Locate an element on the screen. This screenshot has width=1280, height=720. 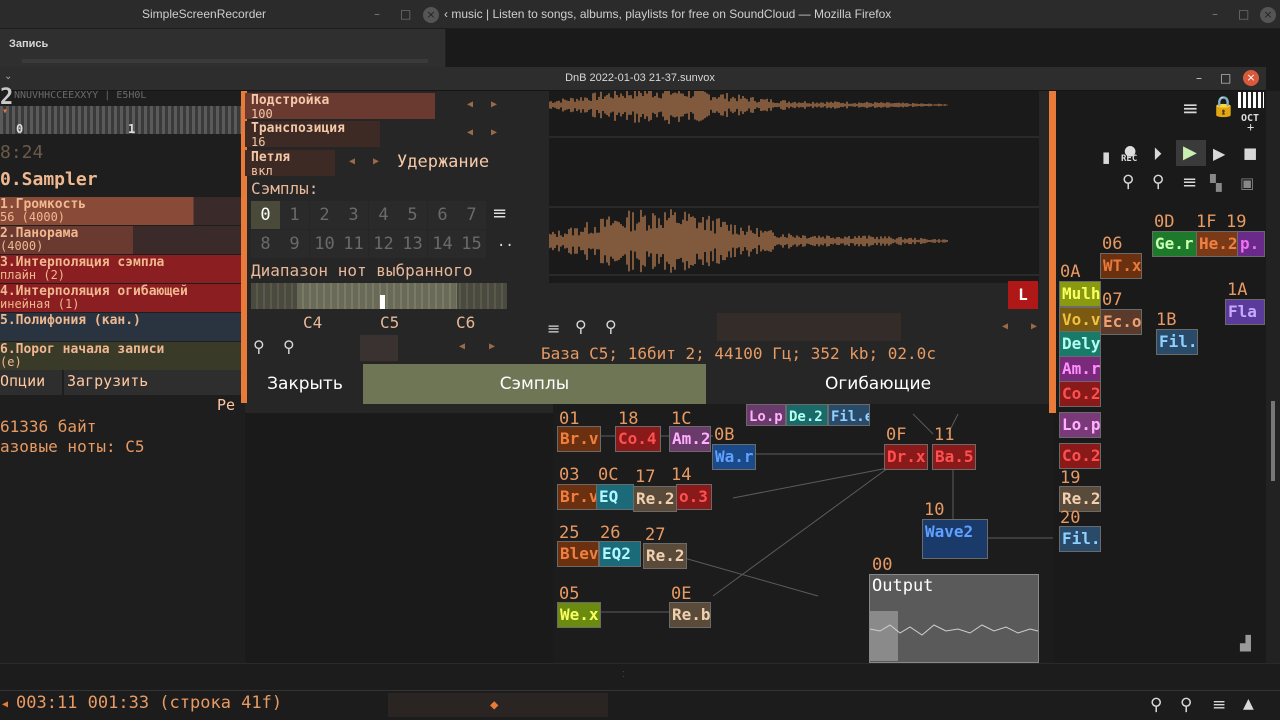
sample-slot-10: 10 is located at coordinates (324, 244).